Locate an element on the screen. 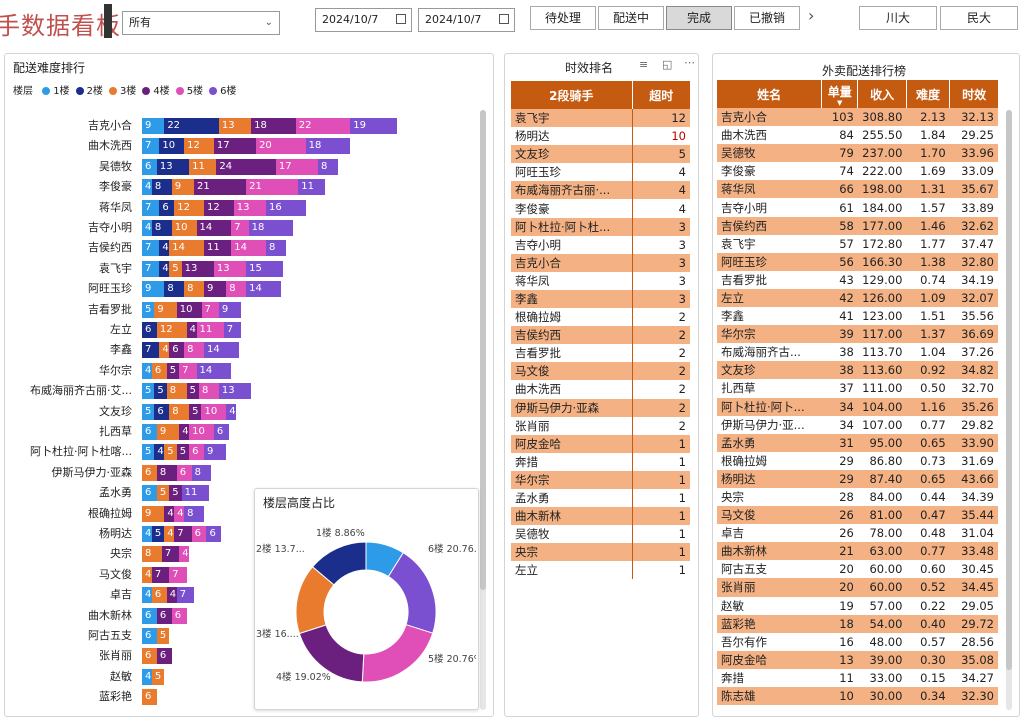 The width and height of the screenshot is (1024, 722). bar-row: 5 5 8 5 8 13 is located at coordinates (197, 391).